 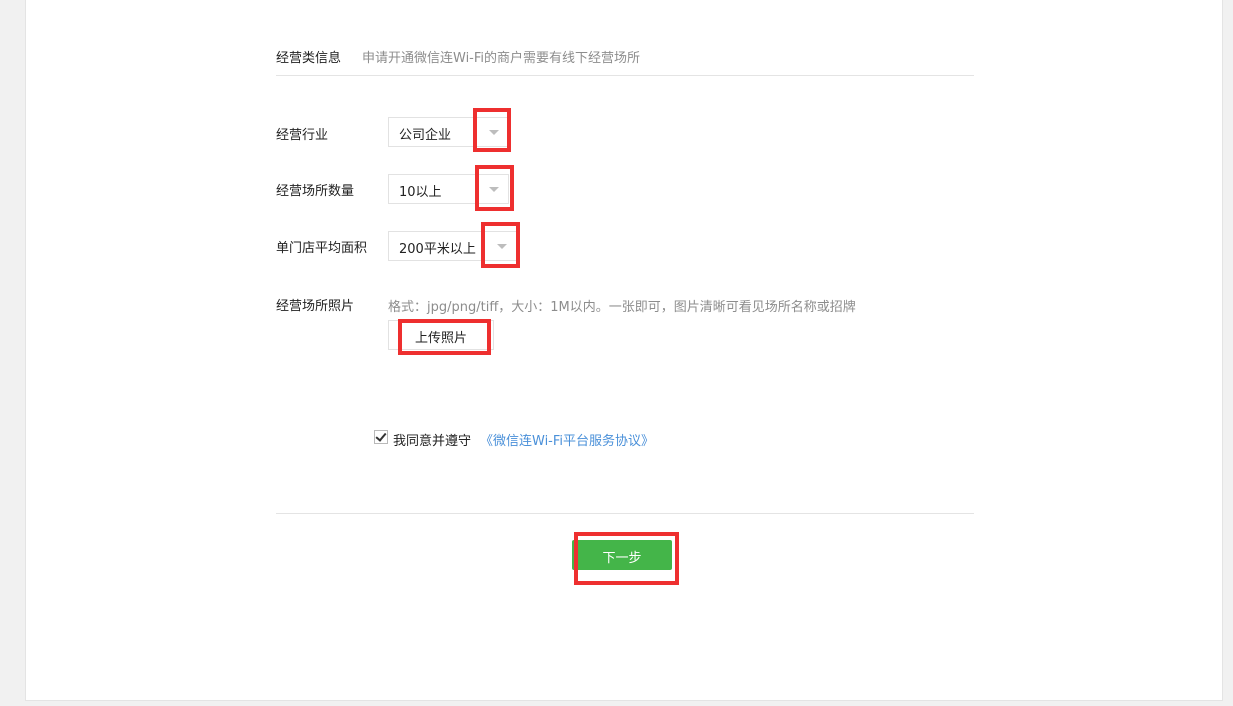 What do you see at coordinates (302, 135) in the screenshot?
I see `industry-label: 经营行业` at bounding box center [302, 135].